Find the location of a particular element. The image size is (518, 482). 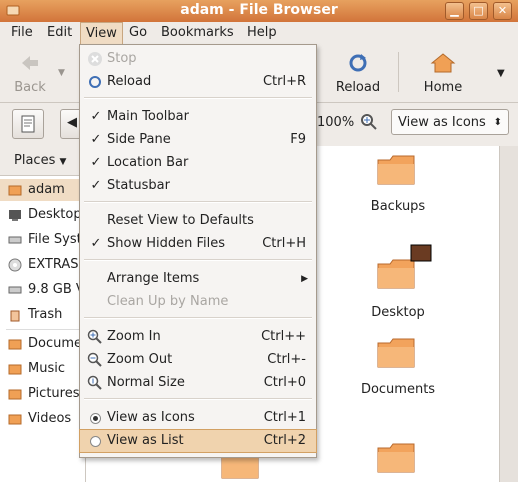

zoom-in-icon is located at coordinates (369, 122).